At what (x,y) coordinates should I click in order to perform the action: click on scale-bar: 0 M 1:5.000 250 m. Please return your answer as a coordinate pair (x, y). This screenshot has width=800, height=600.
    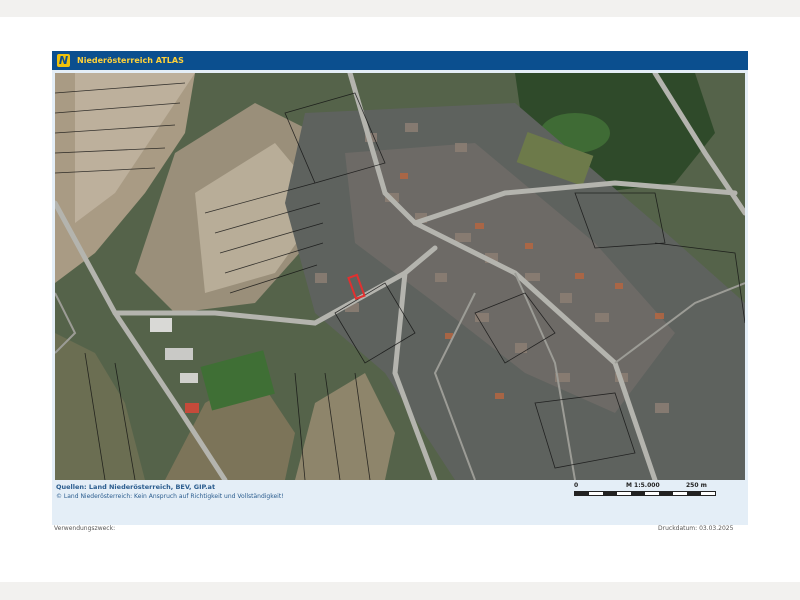
    Looking at the image, I should click on (645, 492).